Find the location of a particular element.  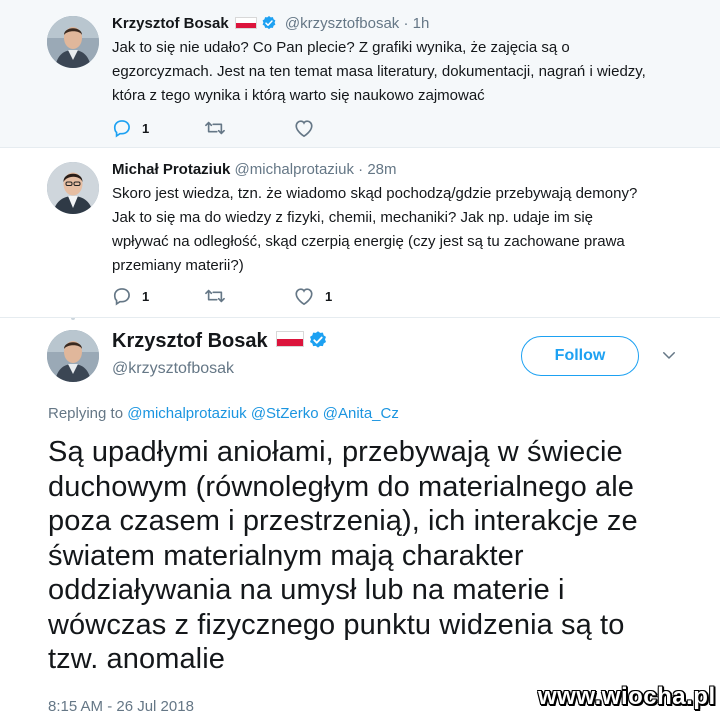

tweet-time: 1h is located at coordinates (421, 23).